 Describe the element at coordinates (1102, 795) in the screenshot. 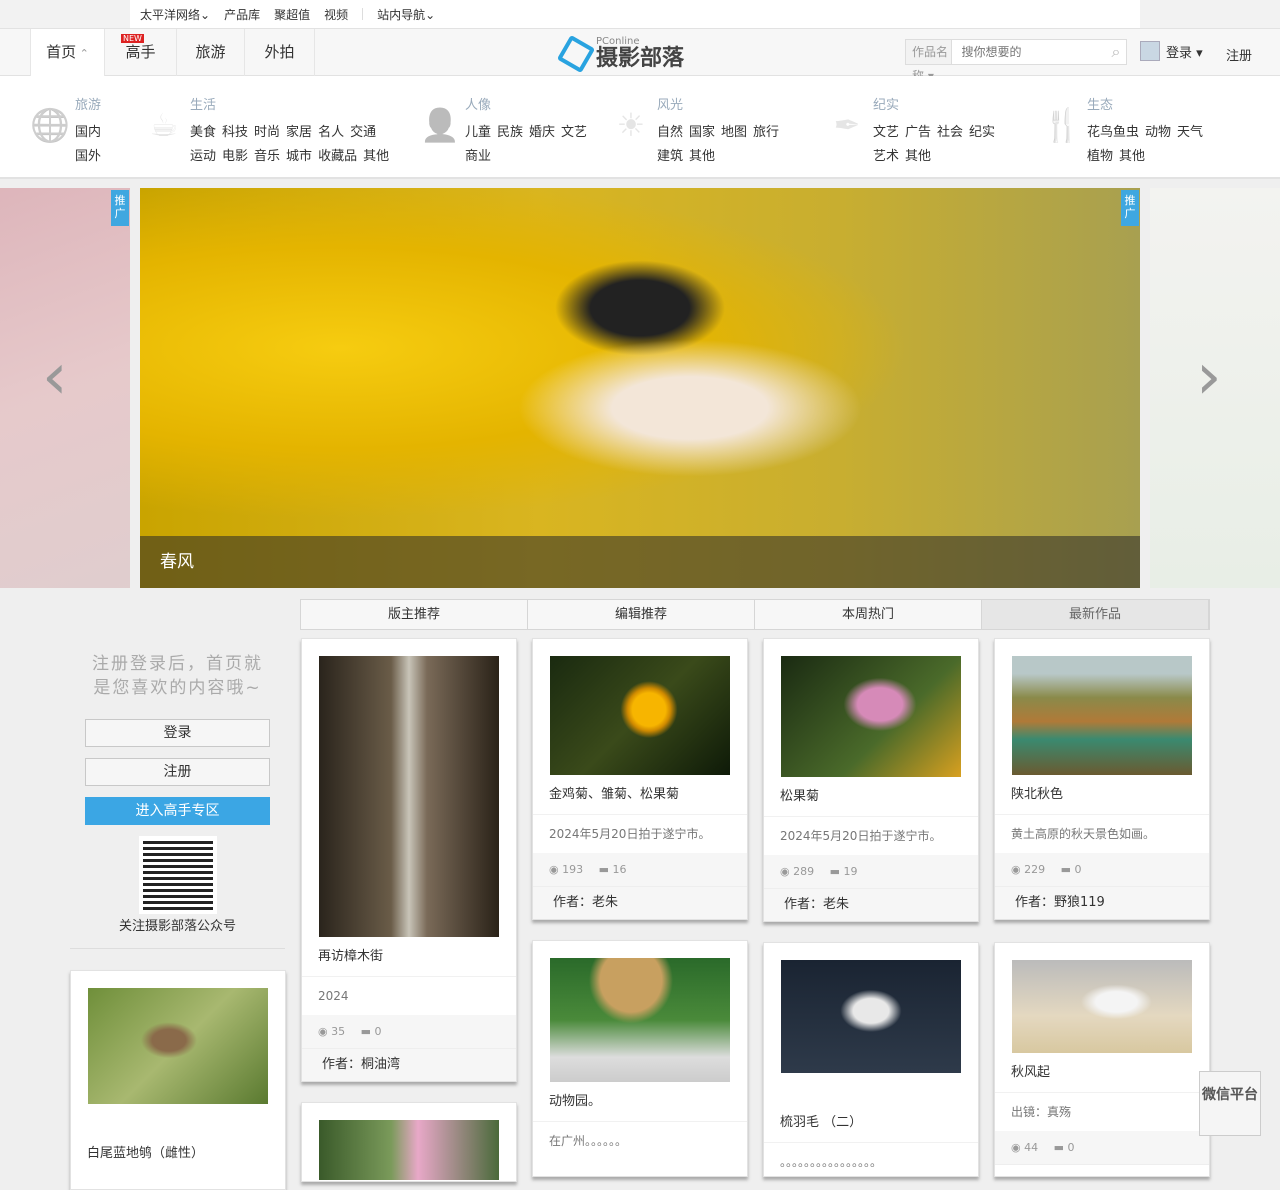

I see `photo-title: 陕北秋色` at that location.